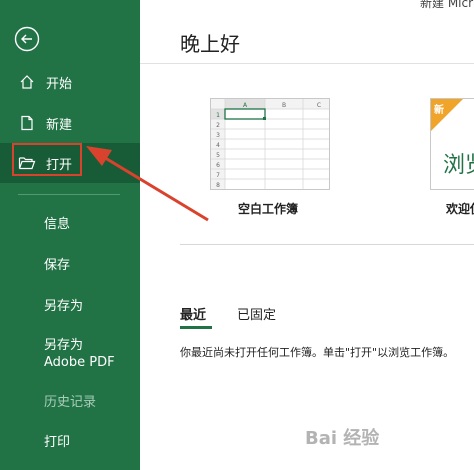 This screenshot has width=474, height=470. Describe the element at coordinates (79, 354) in the screenshot. I see `nav-item-label: 另存为 Adobe PDF` at that location.